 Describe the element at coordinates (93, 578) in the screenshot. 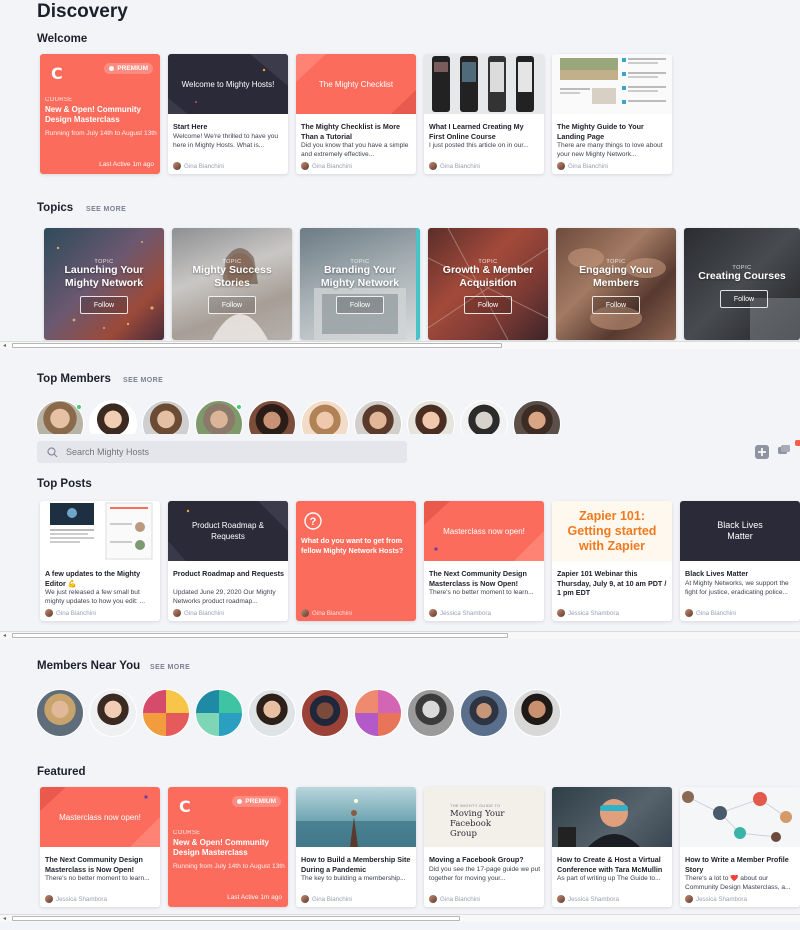

I see `post-title: A few updates to the Mighty Editor 💪` at that location.